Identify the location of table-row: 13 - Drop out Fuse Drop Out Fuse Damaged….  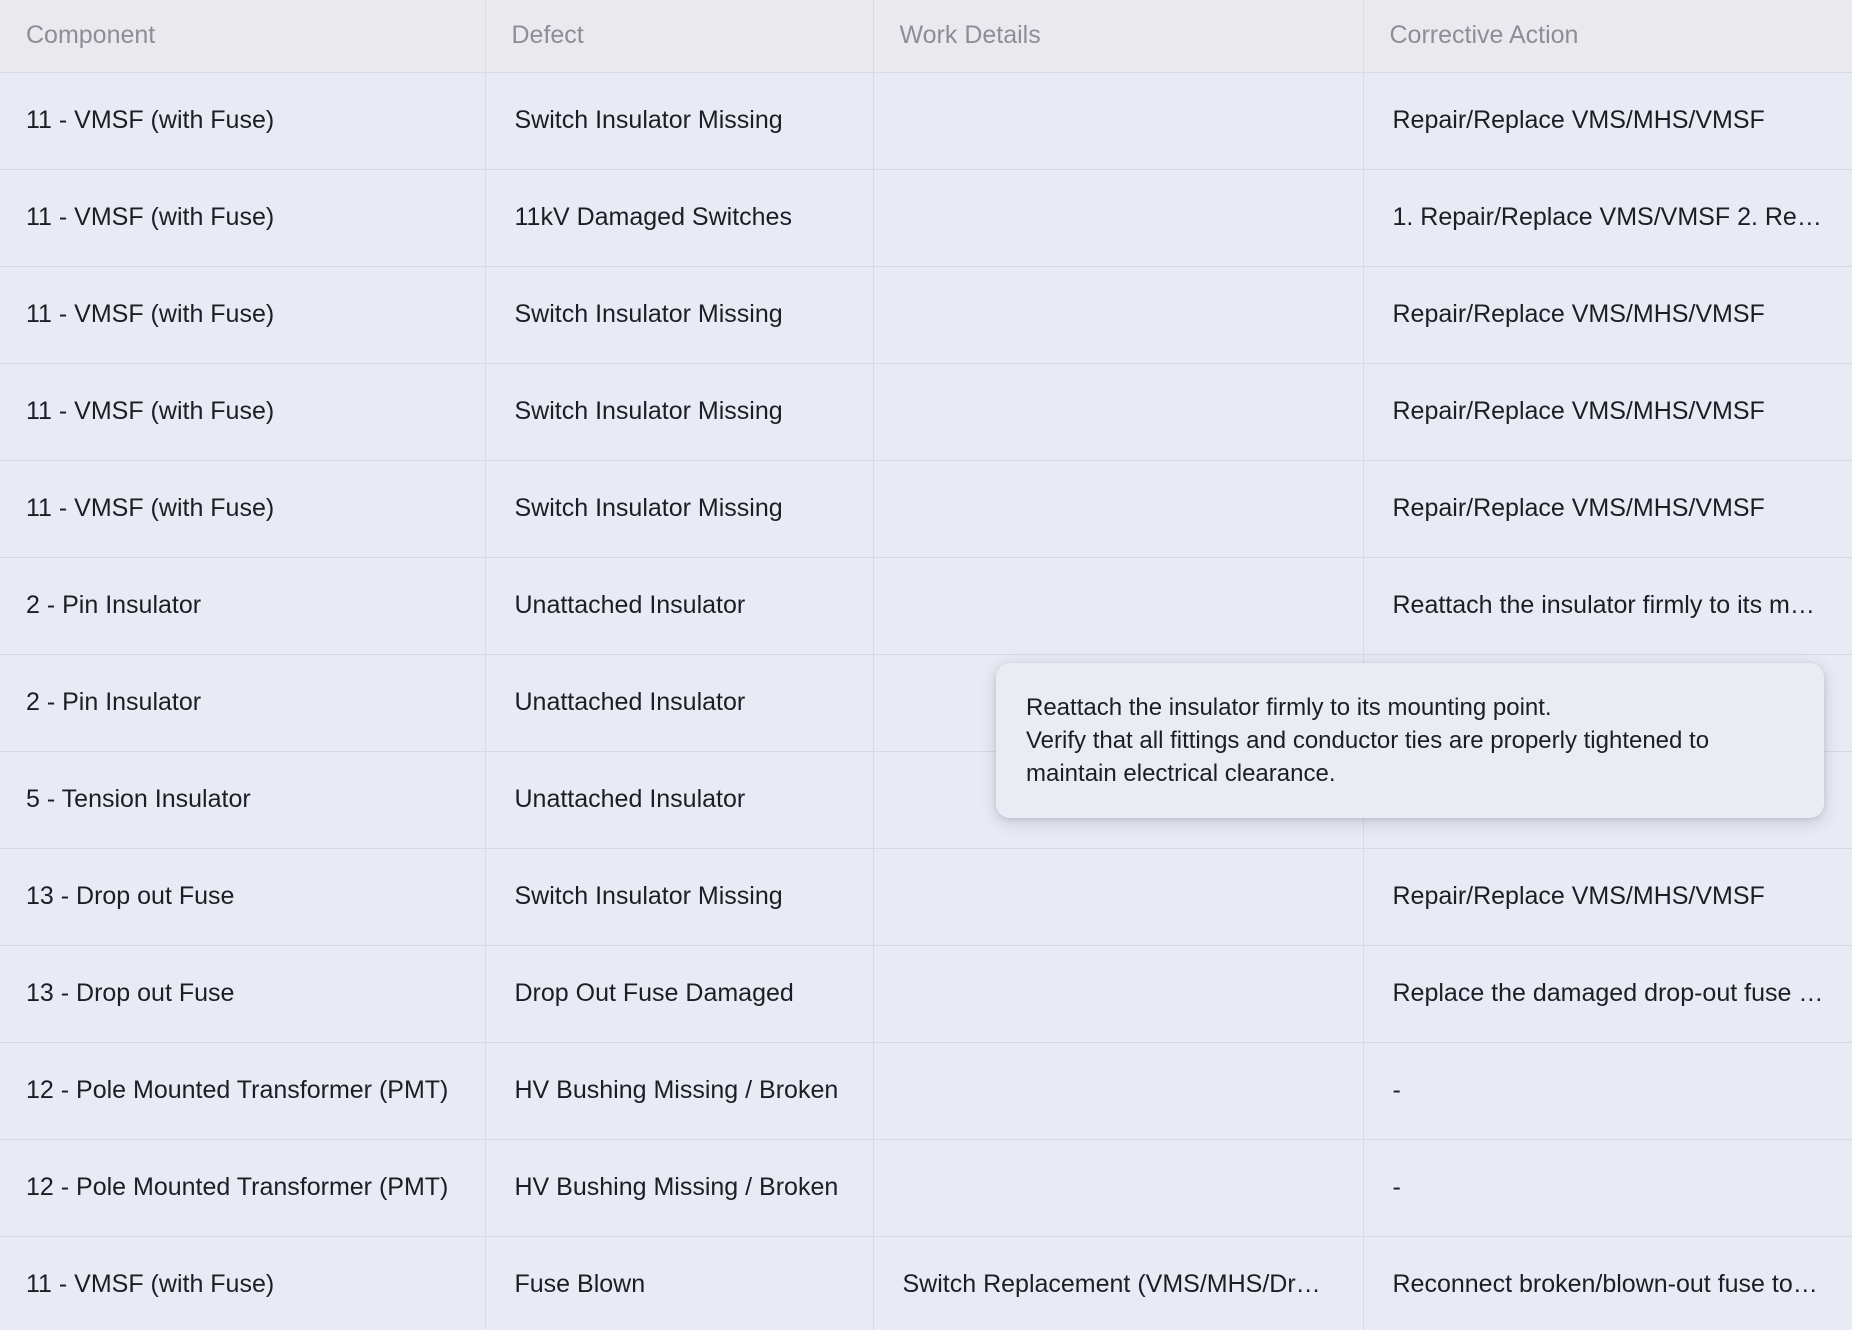
(926, 994).